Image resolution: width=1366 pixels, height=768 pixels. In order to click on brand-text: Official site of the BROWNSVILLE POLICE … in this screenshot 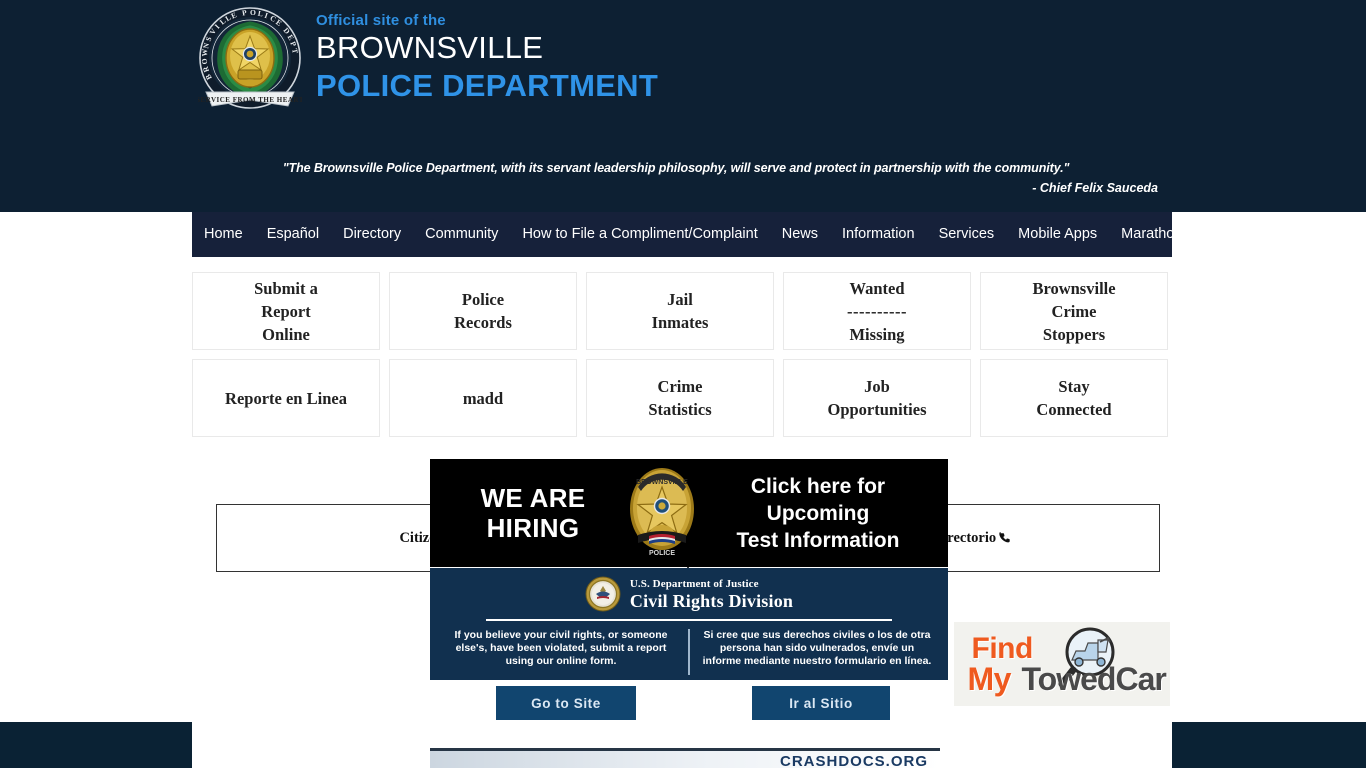, I will do `click(487, 55)`.